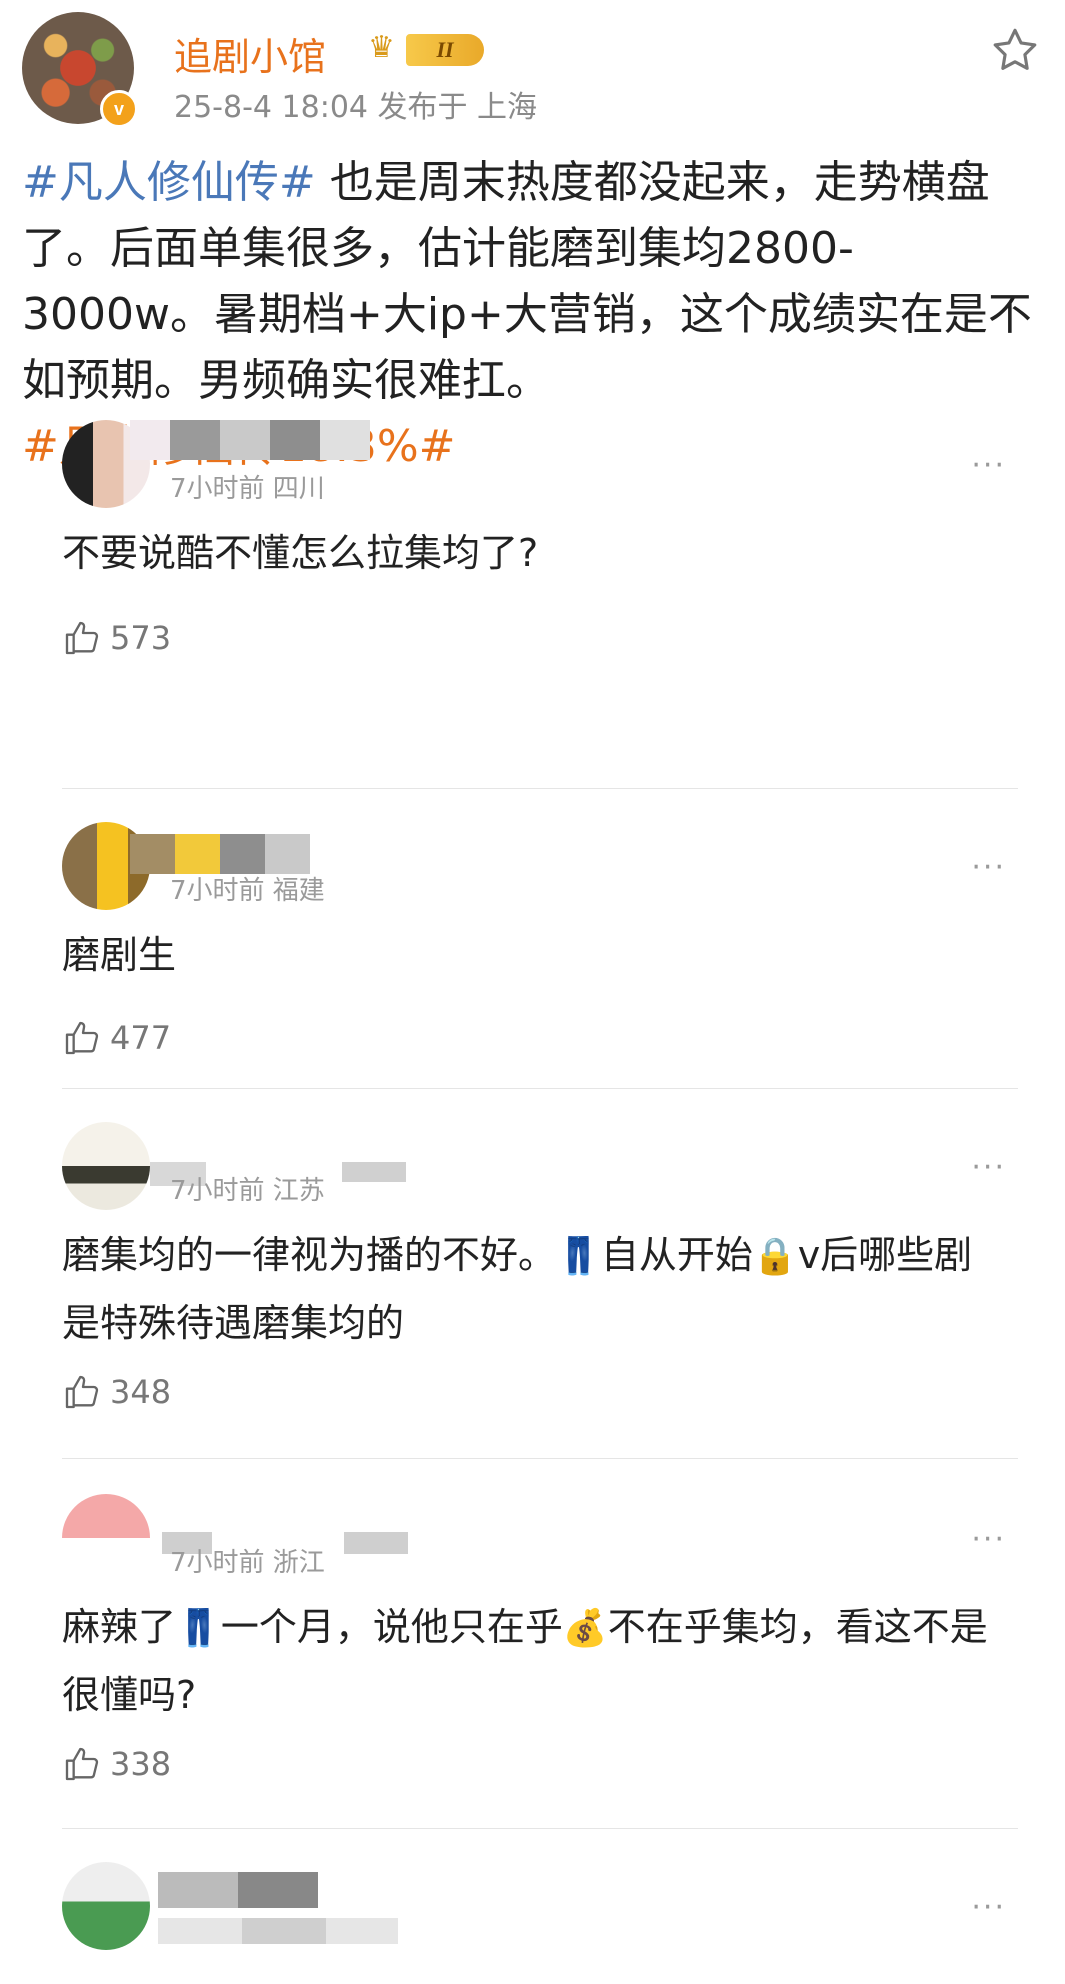  What do you see at coordinates (381, 47) in the screenshot?
I see `crown-icon: ♛` at bounding box center [381, 47].